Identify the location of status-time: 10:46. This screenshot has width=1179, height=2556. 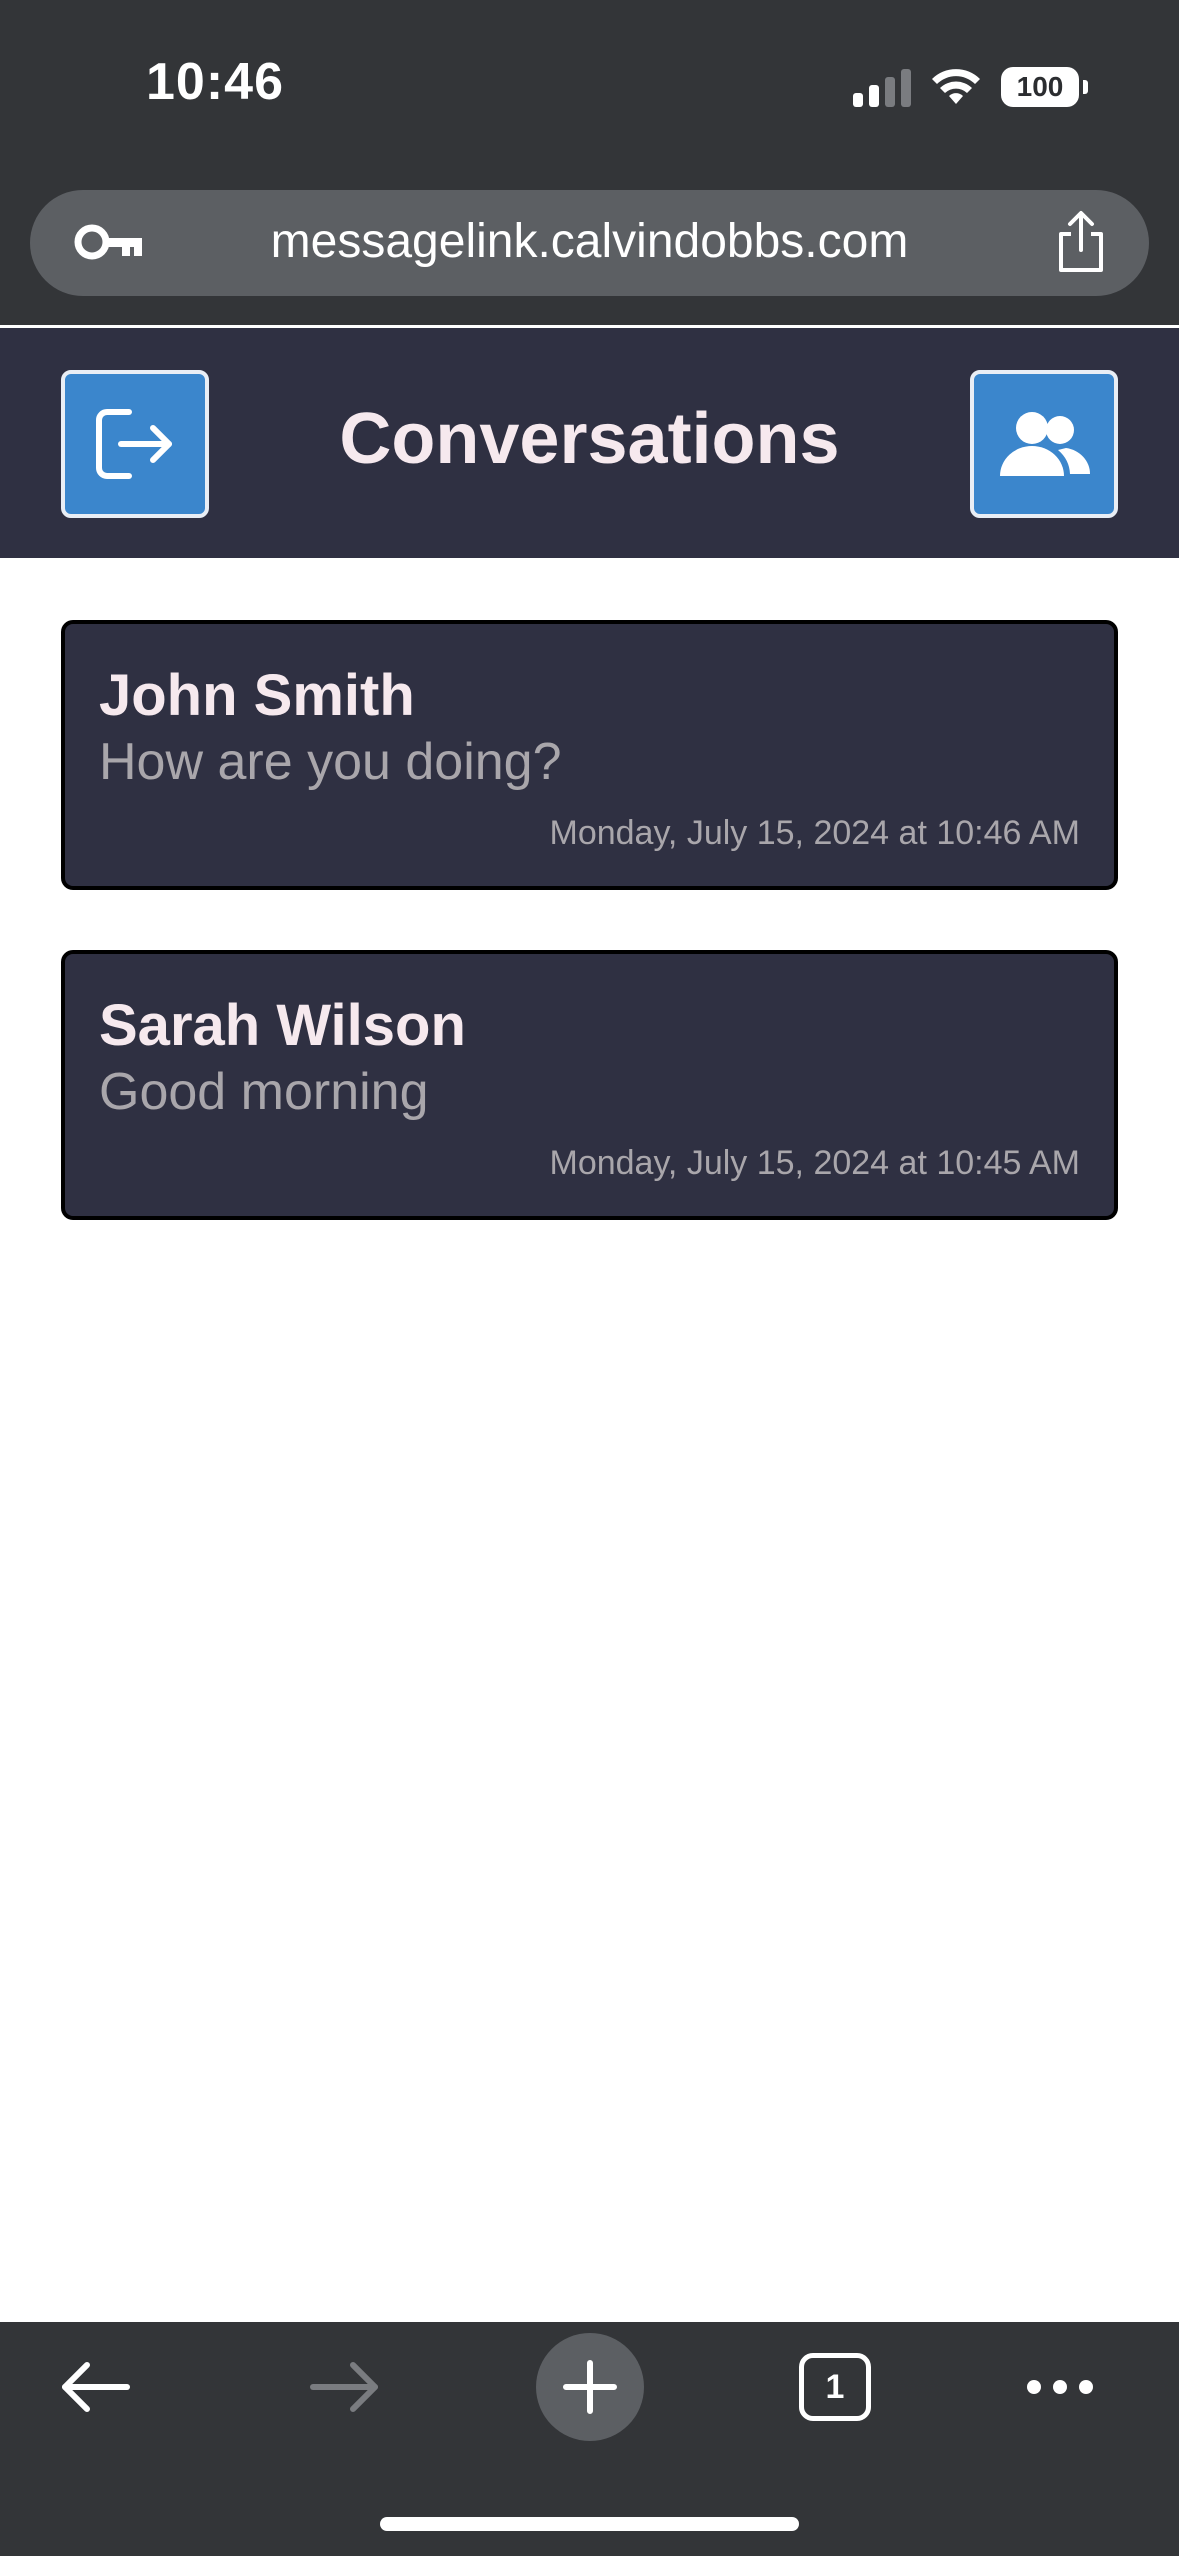
(215, 82).